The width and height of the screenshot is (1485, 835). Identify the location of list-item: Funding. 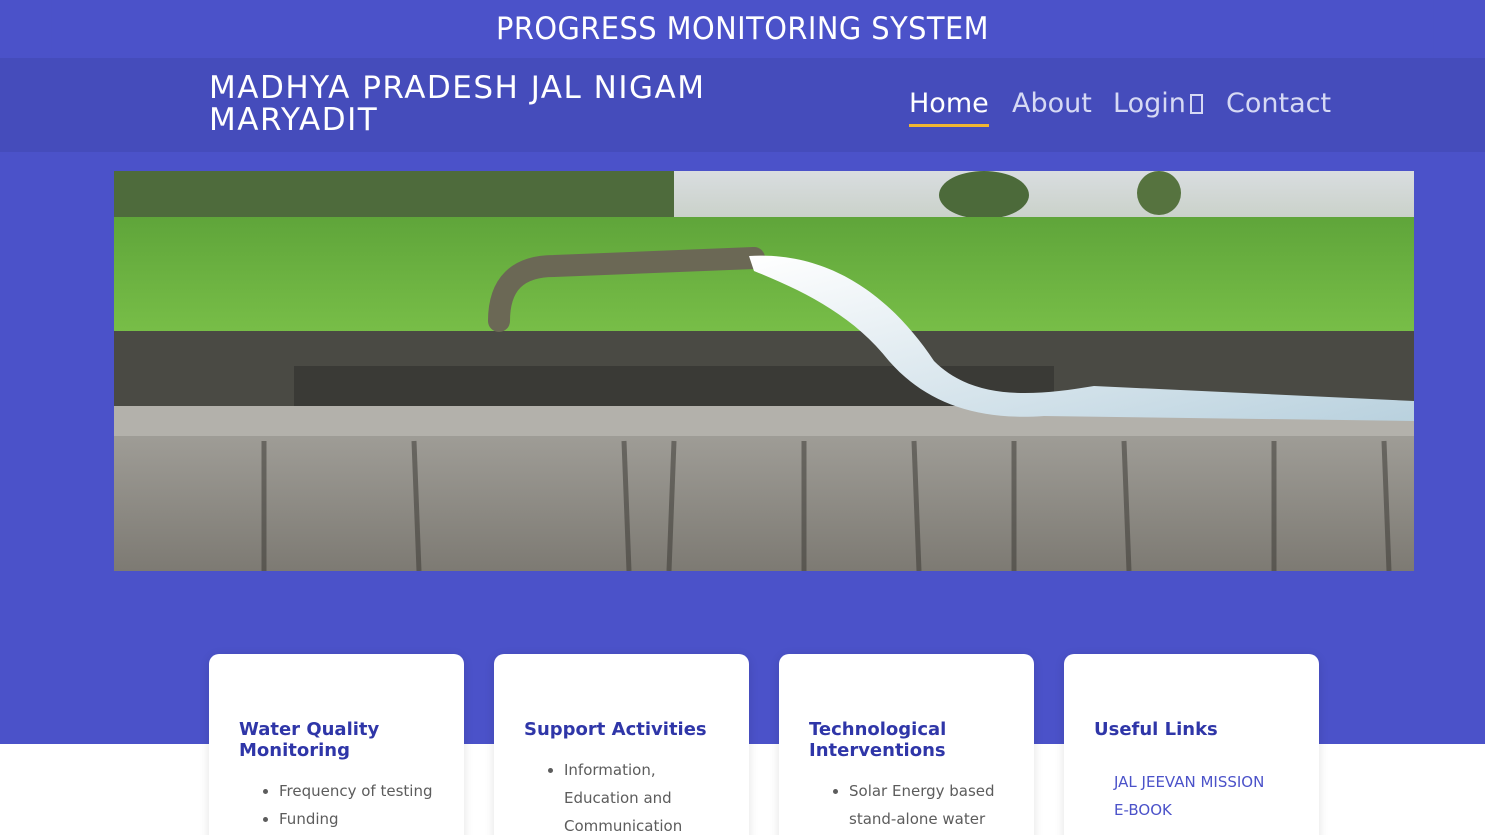
(356, 819).